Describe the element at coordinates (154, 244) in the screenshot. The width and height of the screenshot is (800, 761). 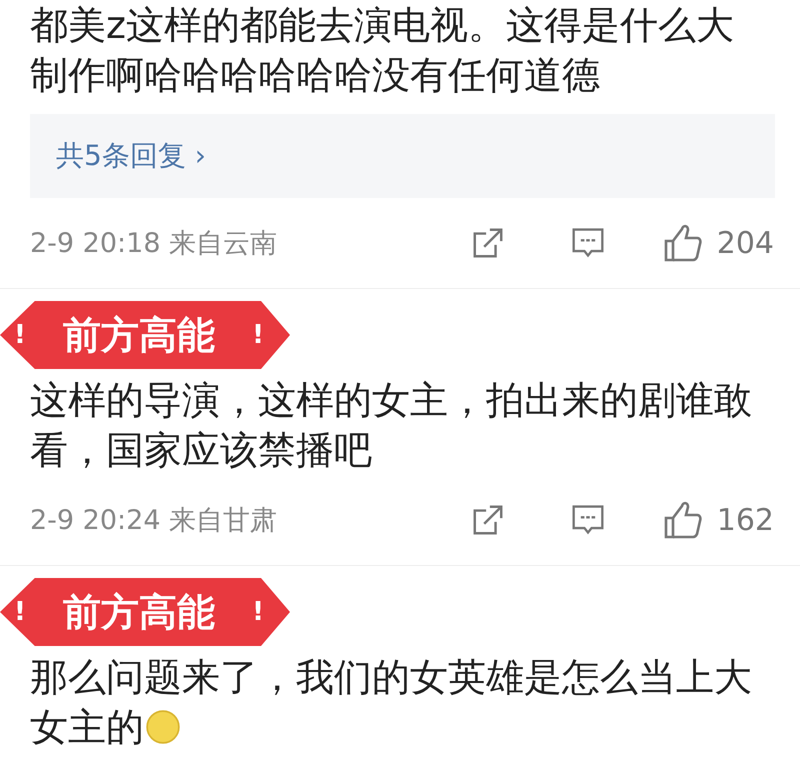
I see `comment-meta: 2-9 20:18 来自云南` at that location.